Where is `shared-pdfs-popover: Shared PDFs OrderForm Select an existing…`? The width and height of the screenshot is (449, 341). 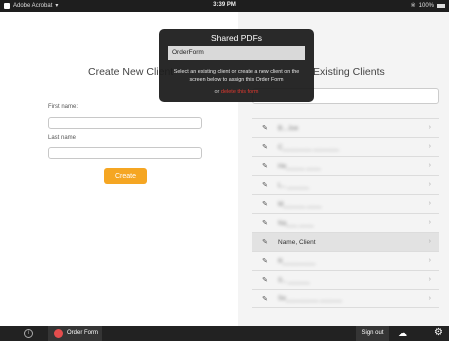
shared-pdfs-popover: Shared PDFs OrderForm Select an existing… is located at coordinates (236, 65).